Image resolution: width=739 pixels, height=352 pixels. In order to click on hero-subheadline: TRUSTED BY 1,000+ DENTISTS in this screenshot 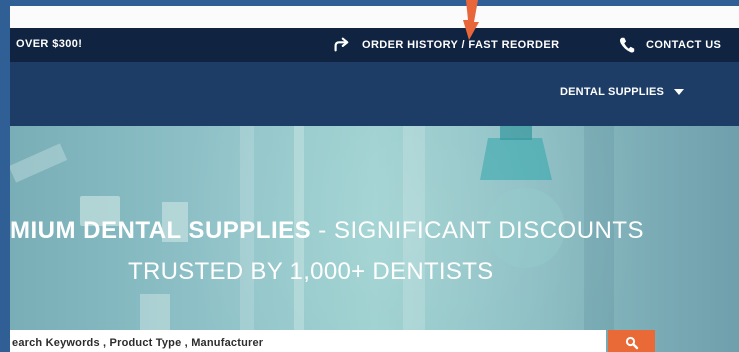, I will do `click(311, 271)`.